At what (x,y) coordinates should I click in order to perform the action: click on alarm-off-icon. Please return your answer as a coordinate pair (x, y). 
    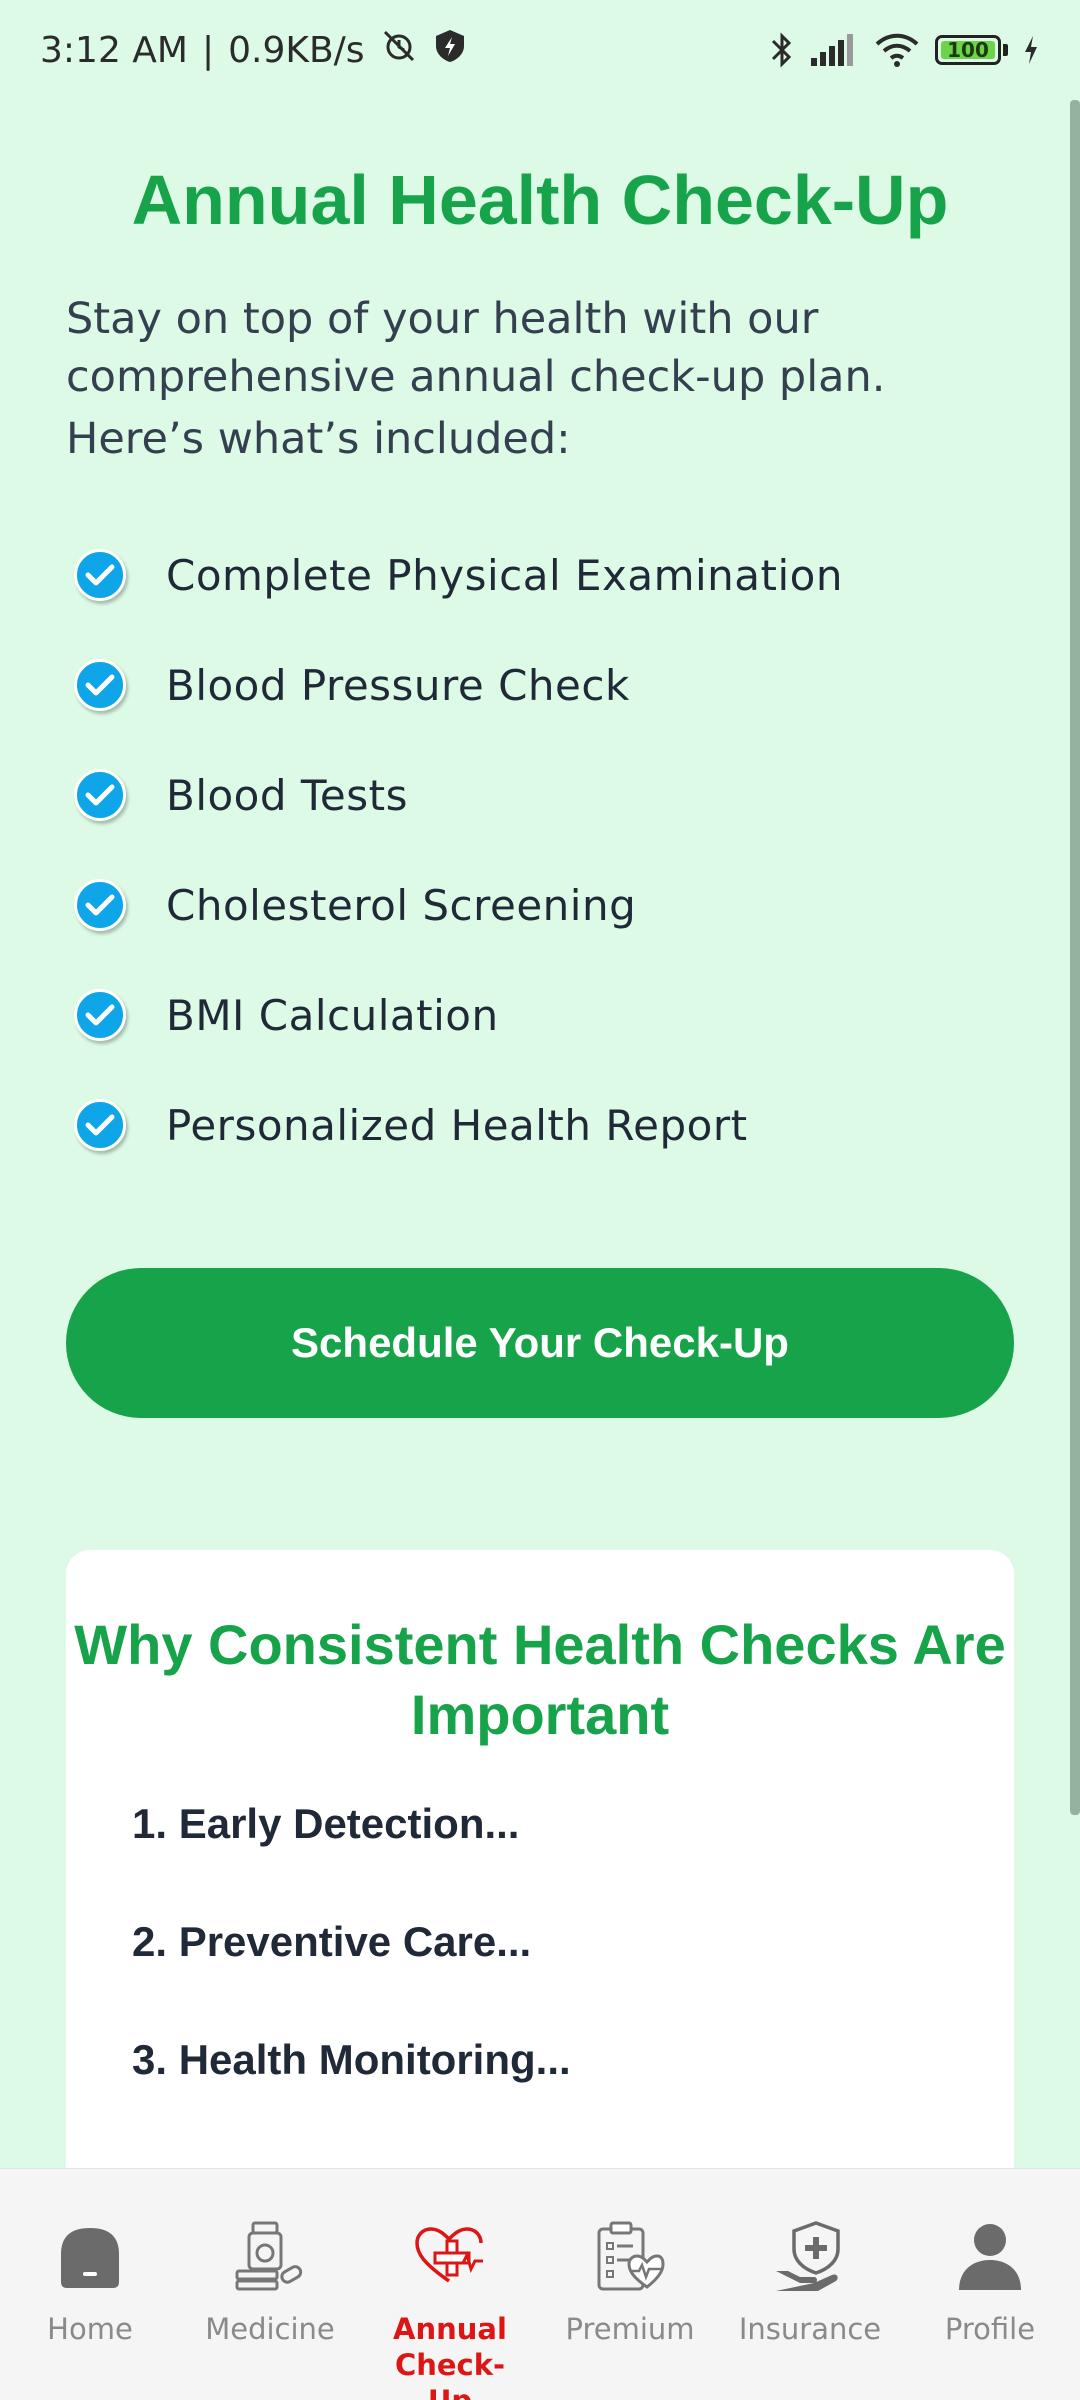
    Looking at the image, I should click on (399, 50).